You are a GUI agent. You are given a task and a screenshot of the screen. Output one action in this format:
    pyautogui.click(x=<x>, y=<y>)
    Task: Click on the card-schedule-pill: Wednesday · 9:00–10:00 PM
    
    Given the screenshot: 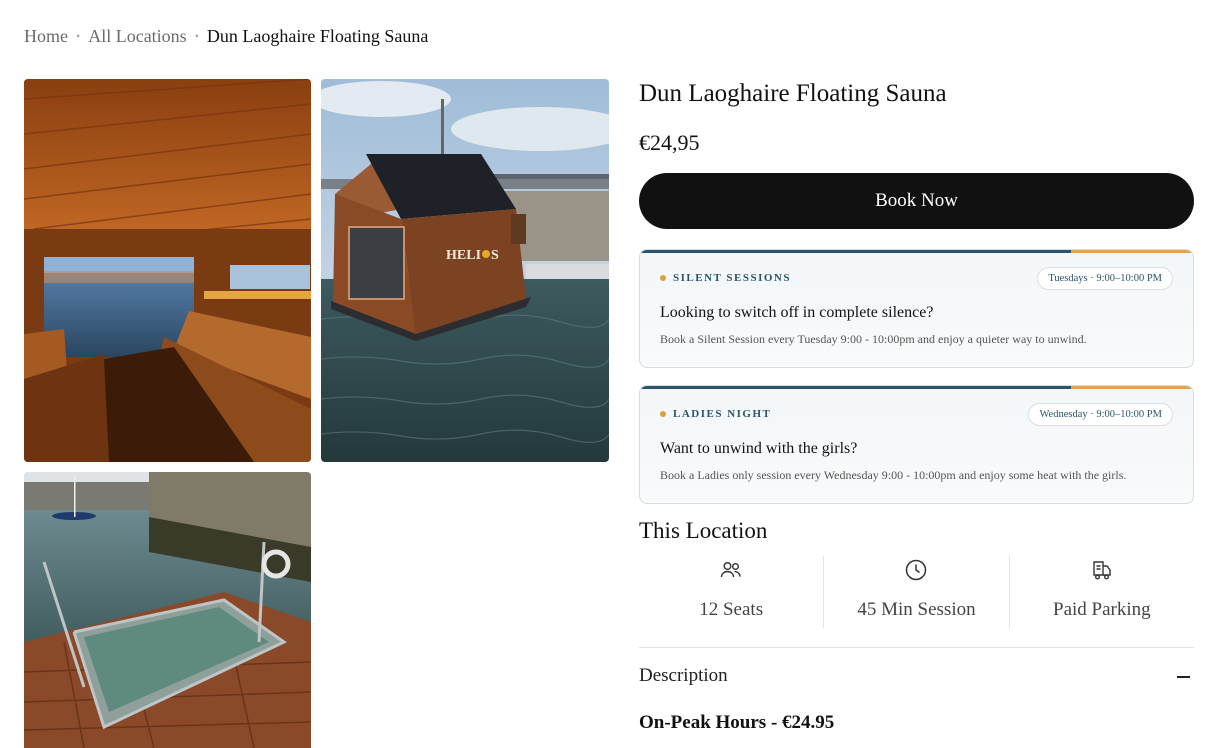 What is the action you would take?
    pyautogui.click(x=1100, y=414)
    